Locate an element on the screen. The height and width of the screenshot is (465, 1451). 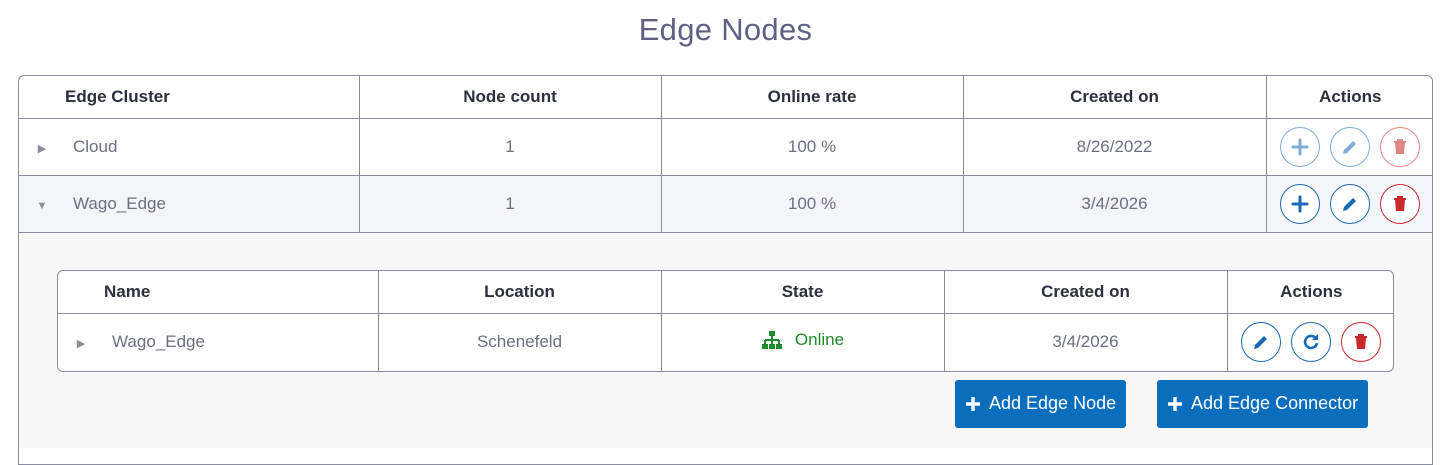
column-header-online-rate: Online rate is located at coordinates (812, 97).